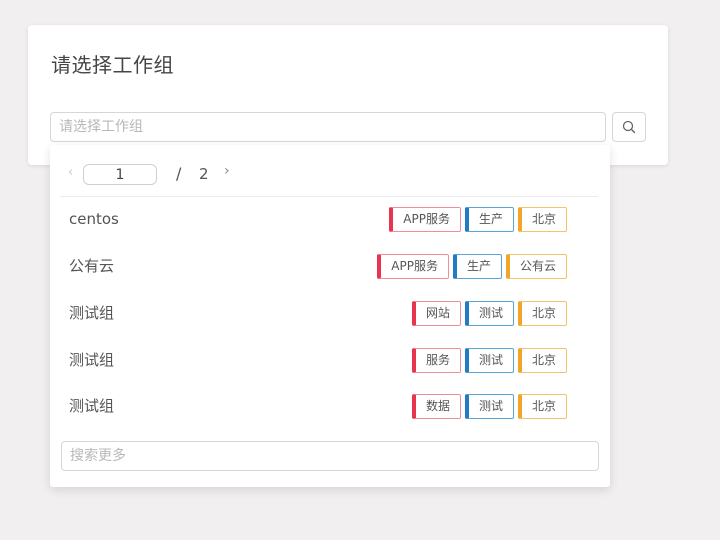 This screenshot has width=720, height=540. What do you see at coordinates (92, 266) in the screenshot?
I see `item-name: 公有云` at bounding box center [92, 266].